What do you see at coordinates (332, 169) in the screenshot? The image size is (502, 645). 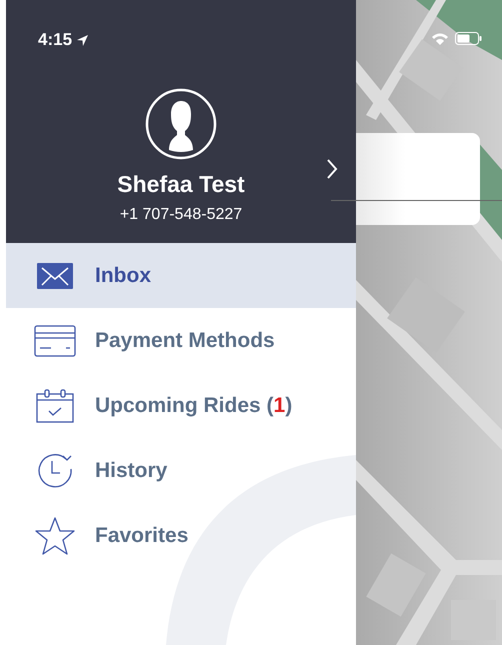 I see `chevron-right-icon` at bounding box center [332, 169].